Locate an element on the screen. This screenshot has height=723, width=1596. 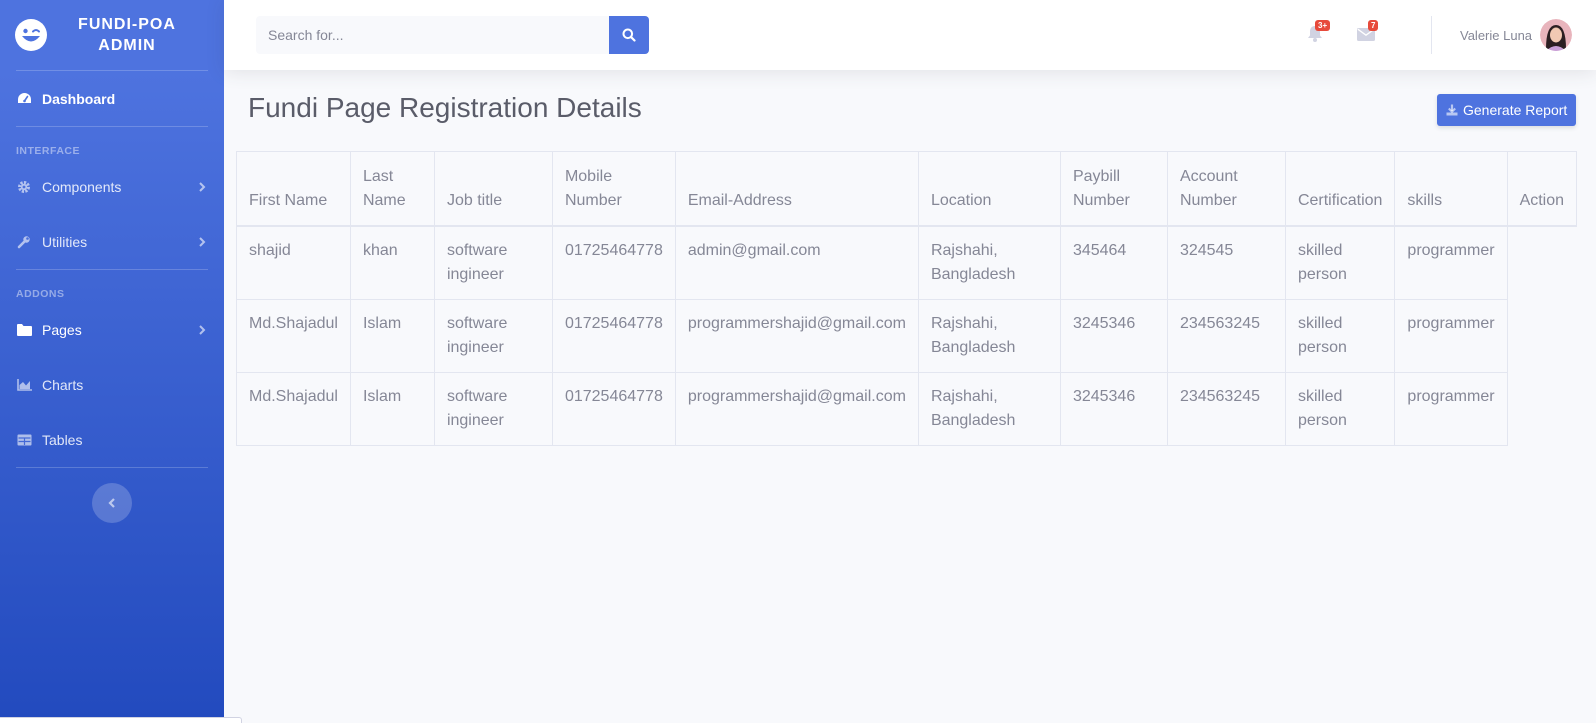
column-header: Action is located at coordinates (1542, 189).